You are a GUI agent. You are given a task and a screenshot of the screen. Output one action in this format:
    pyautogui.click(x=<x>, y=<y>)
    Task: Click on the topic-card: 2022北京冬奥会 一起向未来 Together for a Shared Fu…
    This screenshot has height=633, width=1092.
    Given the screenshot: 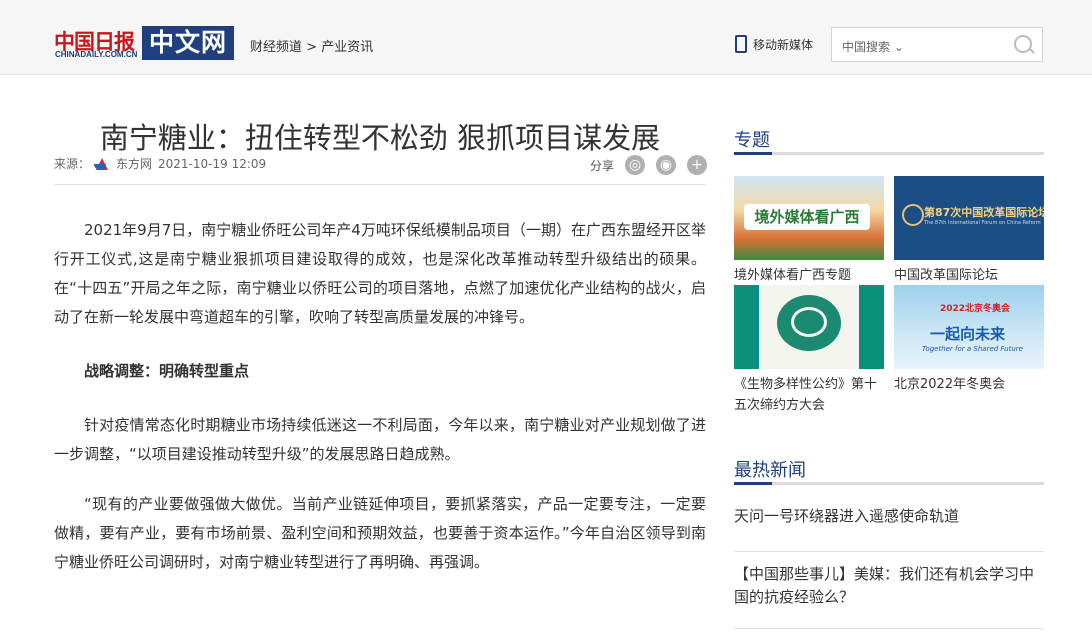 What is the action you would take?
    pyautogui.click(x=969, y=340)
    